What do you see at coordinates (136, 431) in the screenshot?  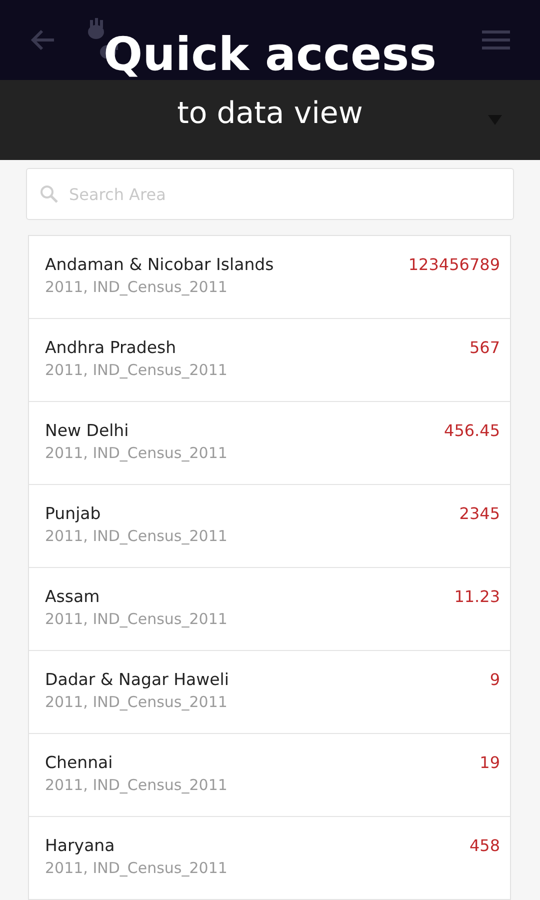 I see `area-name: New Delhi` at bounding box center [136, 431].